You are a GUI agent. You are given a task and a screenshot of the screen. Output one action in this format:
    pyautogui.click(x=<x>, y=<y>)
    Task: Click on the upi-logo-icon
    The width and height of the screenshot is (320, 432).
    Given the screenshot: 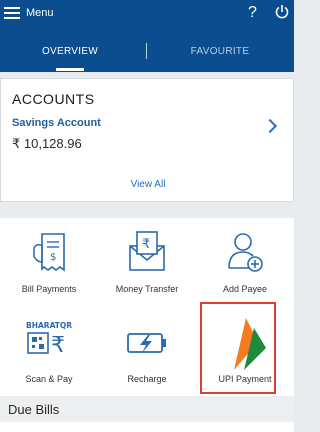 What is the action you would take?
    pyautogui.click(x=250, y=344)
    